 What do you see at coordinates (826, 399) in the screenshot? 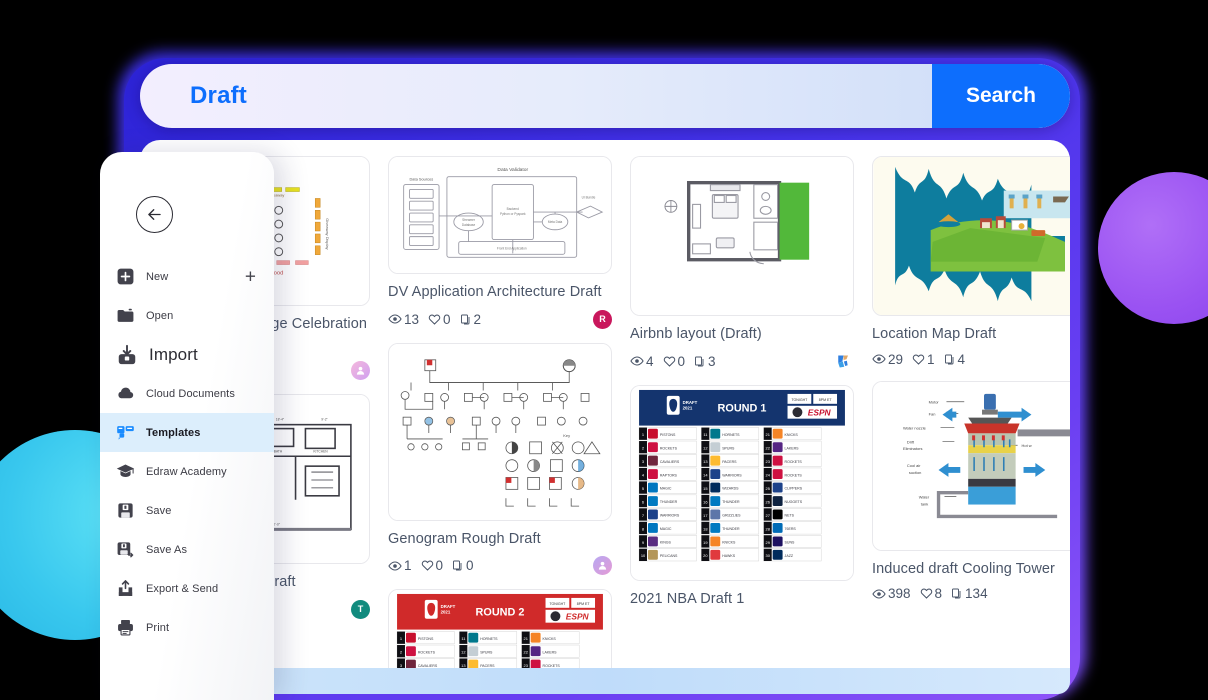
I see `svg-text: 8PM ET` at bounding box center [826, 399].